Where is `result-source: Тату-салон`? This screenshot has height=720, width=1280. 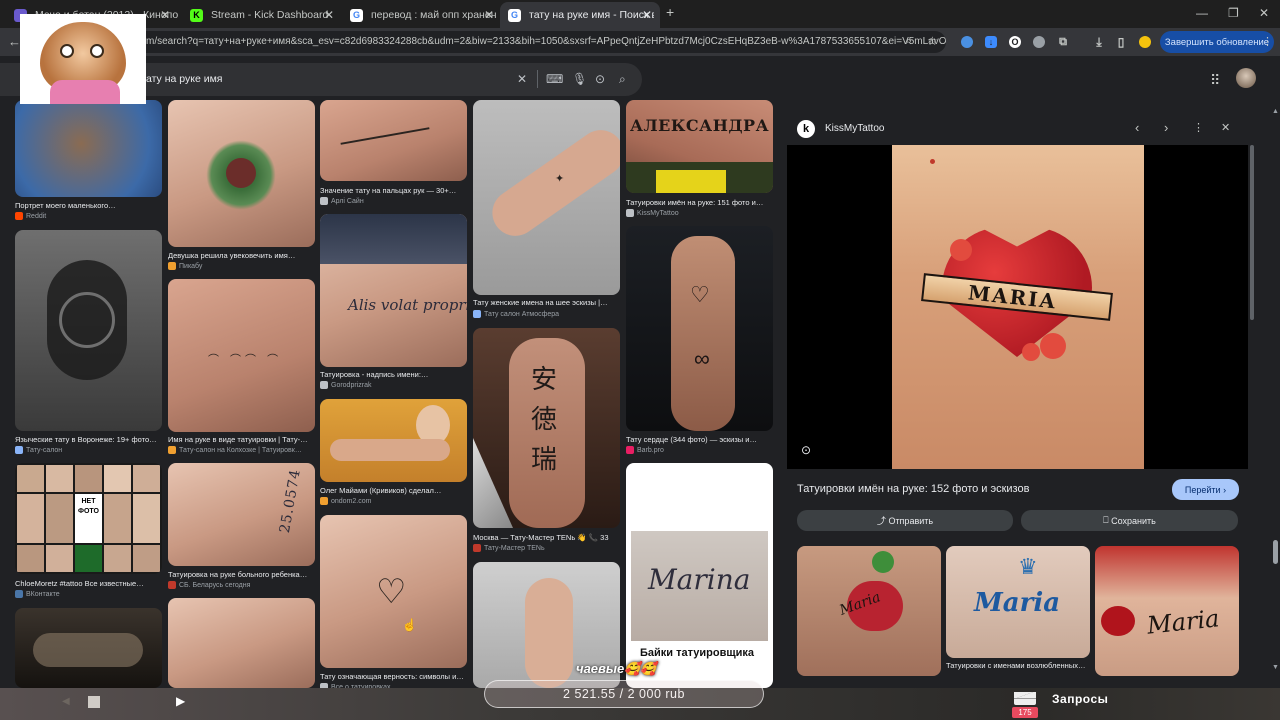
result-source: Тату-салон is located at coordinates (38, 450).